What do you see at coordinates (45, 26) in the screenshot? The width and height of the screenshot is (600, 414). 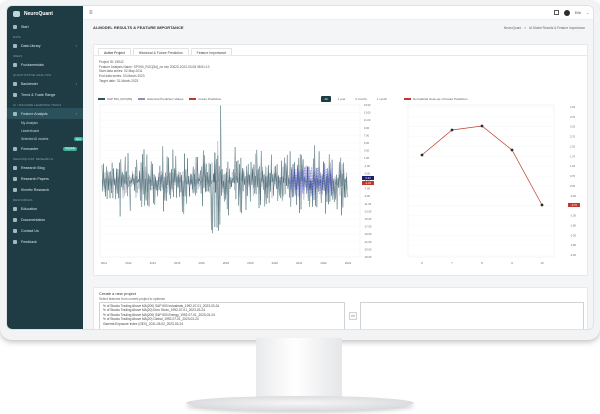 I see `sidebar-item: Start` at bounding box center [45, 26].